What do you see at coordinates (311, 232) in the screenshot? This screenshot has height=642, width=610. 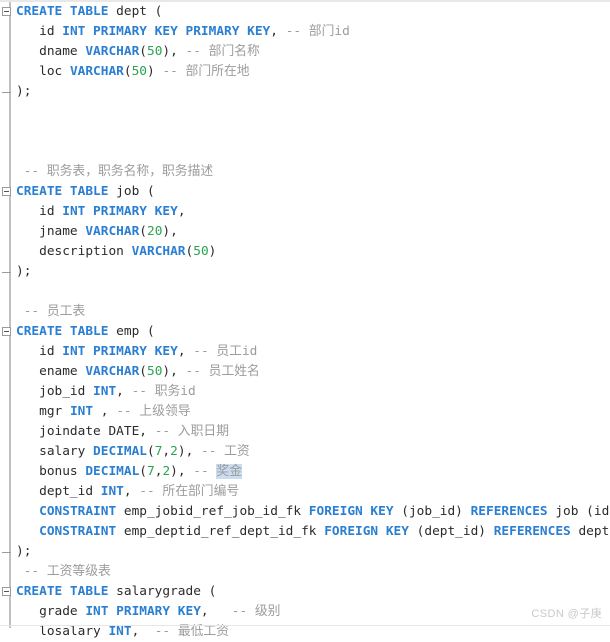 I see `code-line: jname VARCHAR(20),` at bounding box center [311, 232].